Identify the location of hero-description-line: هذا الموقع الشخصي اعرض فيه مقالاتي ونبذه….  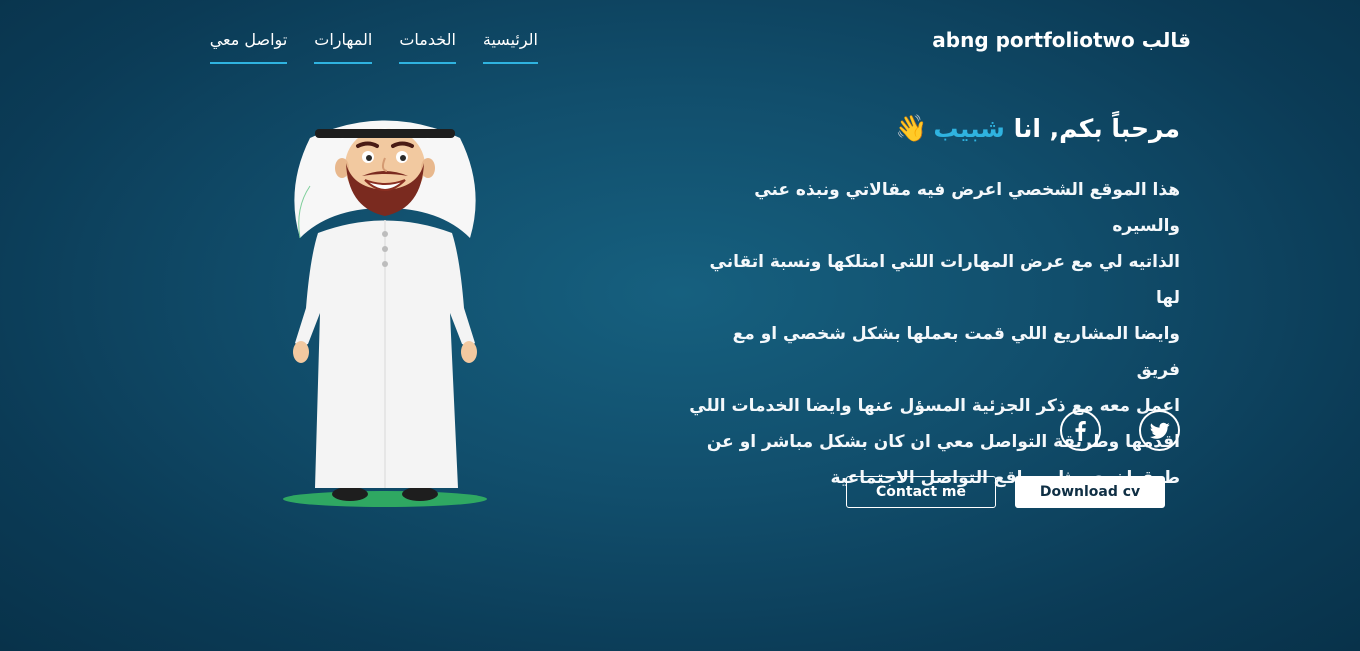
(967, 208).